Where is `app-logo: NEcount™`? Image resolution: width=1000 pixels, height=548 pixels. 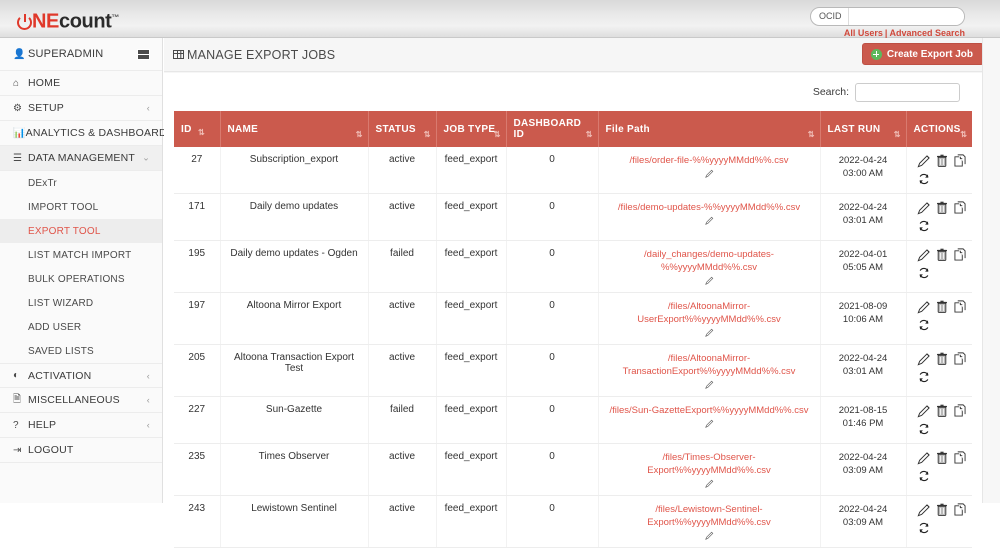 app-logo: NEcount™ is located at coordinates (68, 20).